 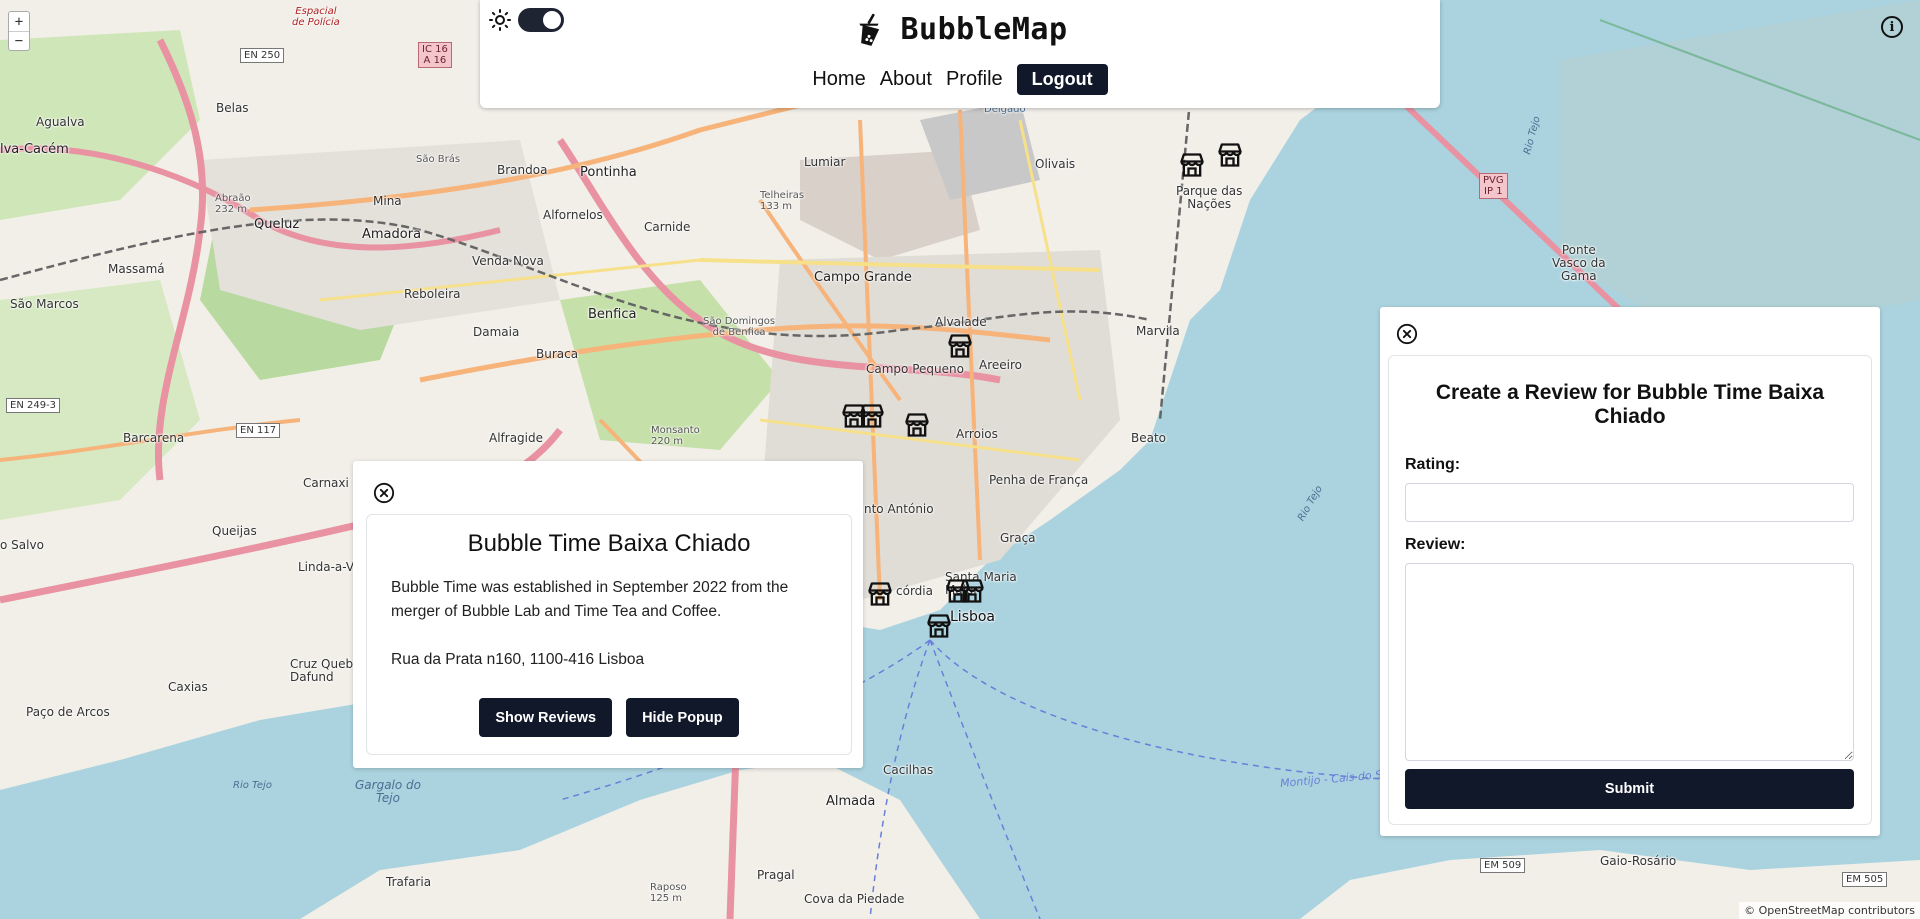 What do you see at coordinates (973, 617) in the screenshot?
I see `map-label-lisboa: Lisboa` at bounding box center [973, 617].